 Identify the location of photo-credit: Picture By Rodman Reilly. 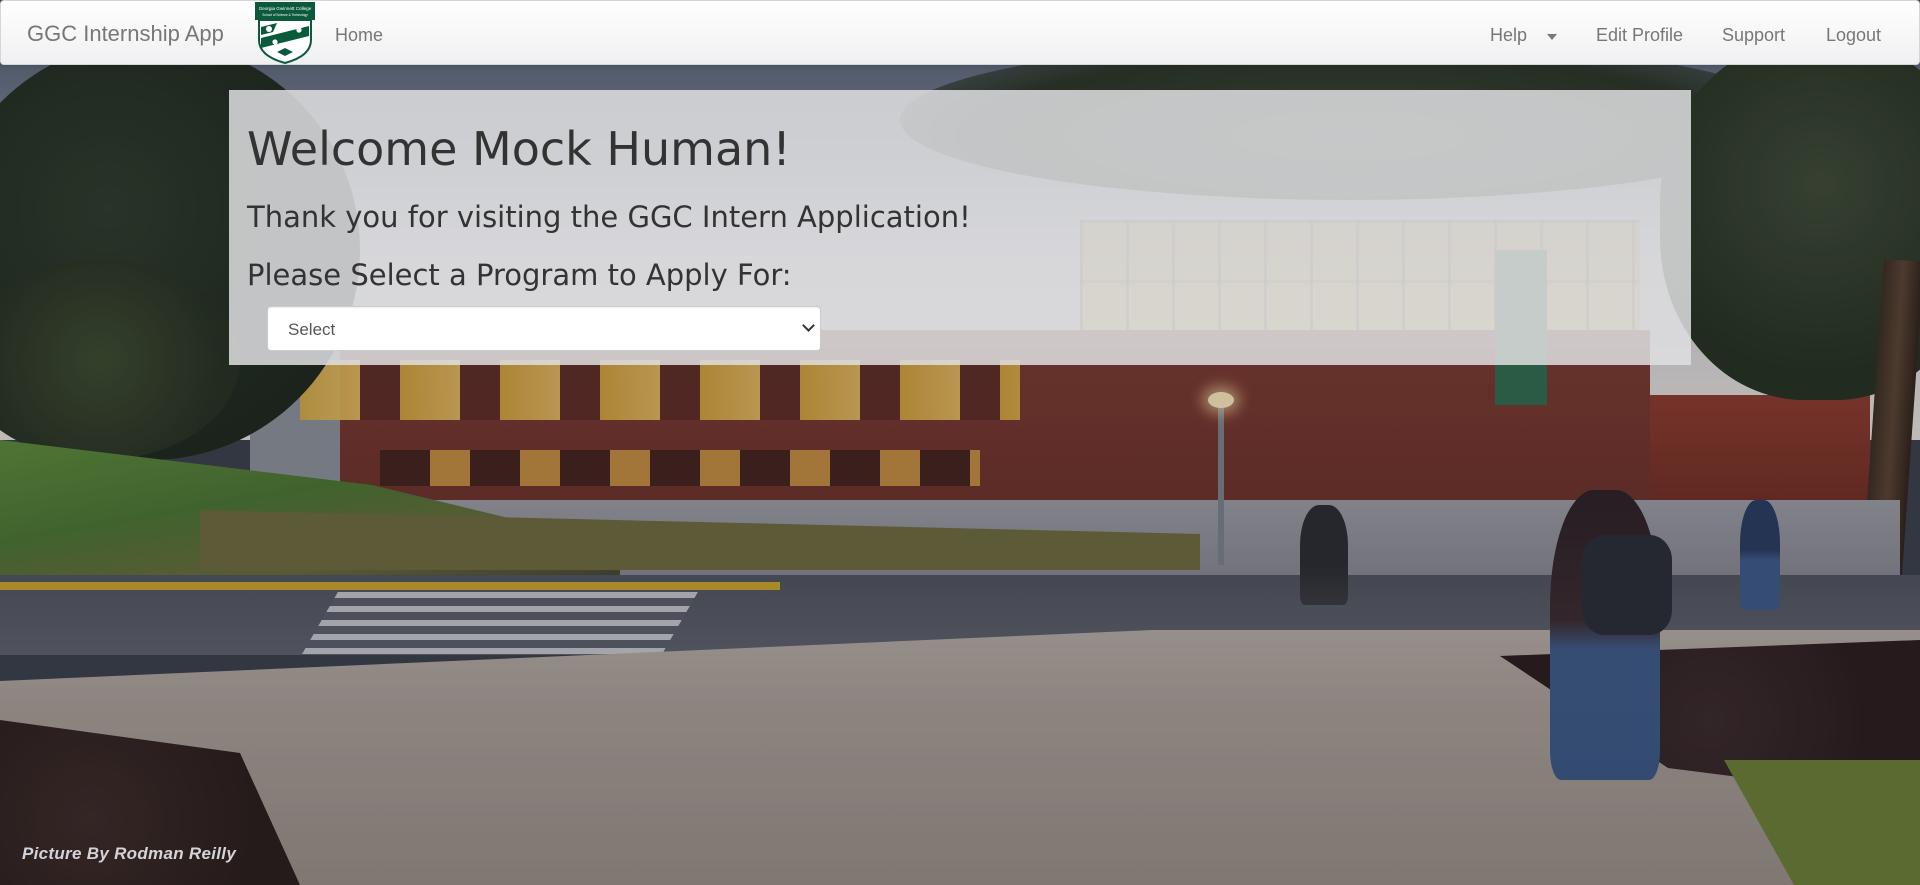
(129, 853).